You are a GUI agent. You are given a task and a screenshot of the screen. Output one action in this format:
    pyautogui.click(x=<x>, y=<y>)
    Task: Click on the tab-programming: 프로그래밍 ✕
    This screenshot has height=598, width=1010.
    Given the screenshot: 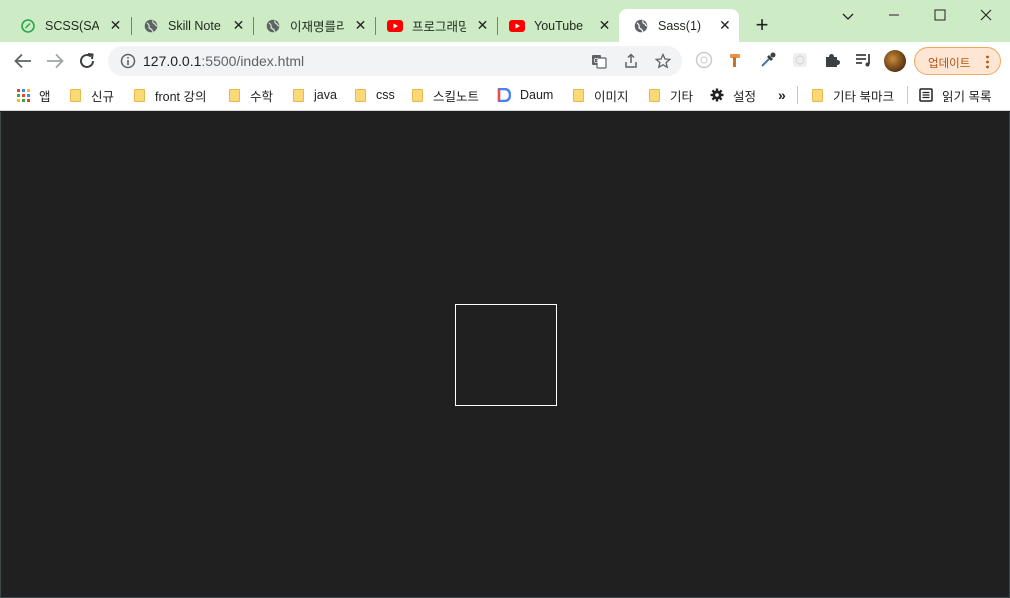 What is the action you would take?
    pyautogui.click(x=435, y=25)
    